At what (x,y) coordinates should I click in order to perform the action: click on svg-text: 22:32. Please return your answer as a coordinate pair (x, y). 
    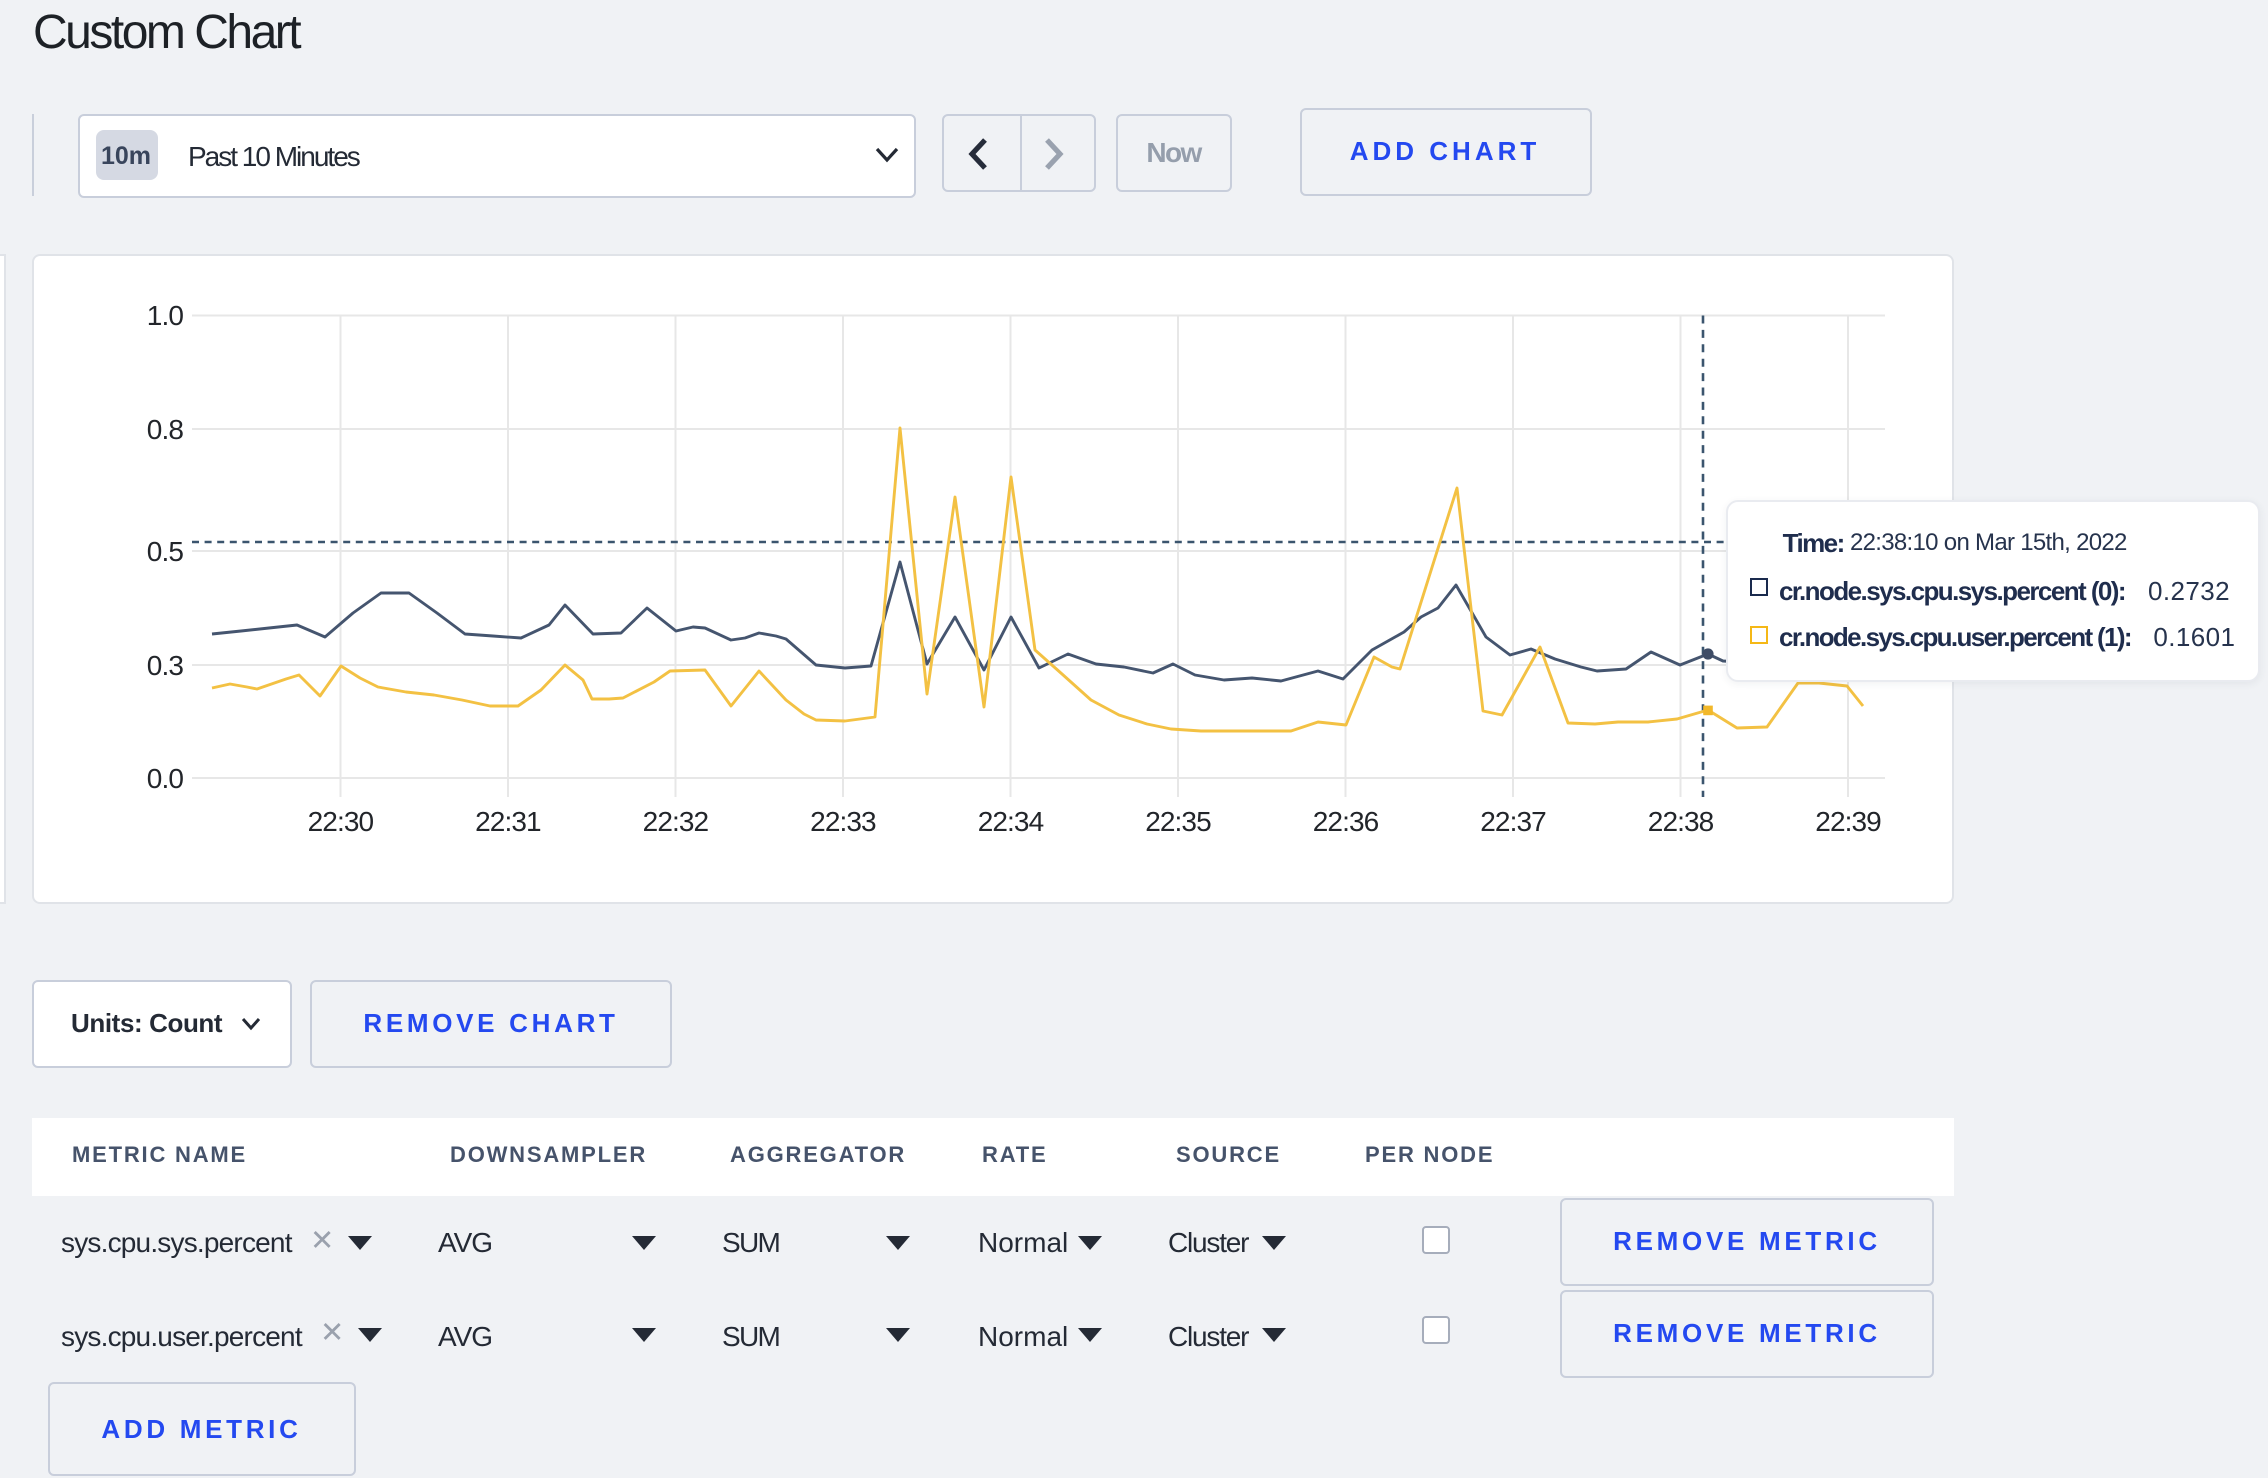
    Looking at the image, I should click on (675, 821).